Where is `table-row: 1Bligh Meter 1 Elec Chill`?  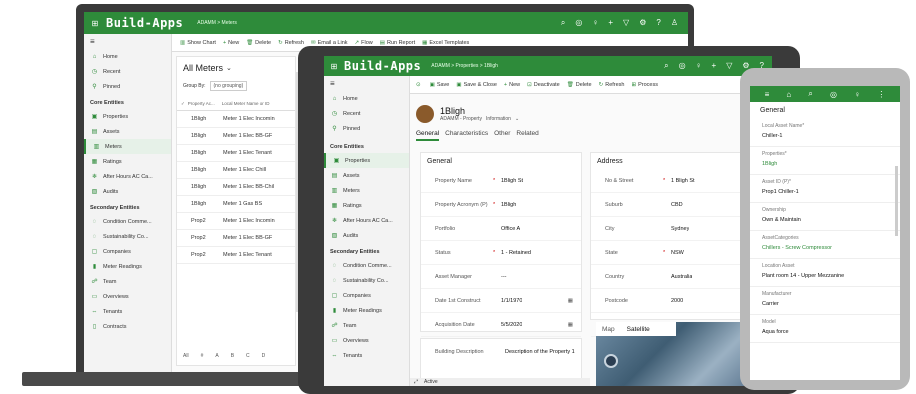 table-row: 1Bligh Meter 1 Elec Chill is located at coordinates (236, 170).